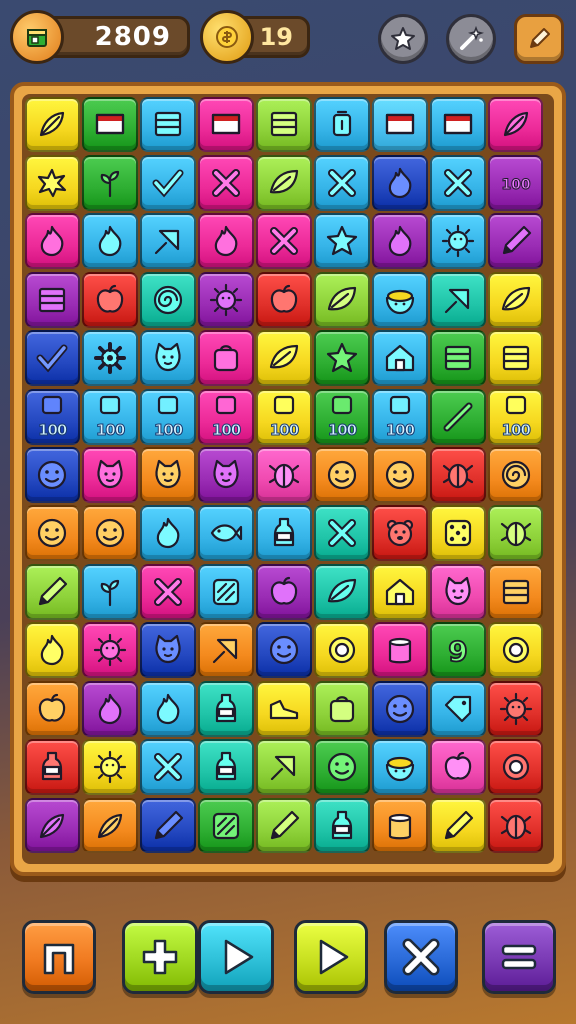  Describe the element at coordinates (421, 957) in the screenshot. I see `close-button` at that location.